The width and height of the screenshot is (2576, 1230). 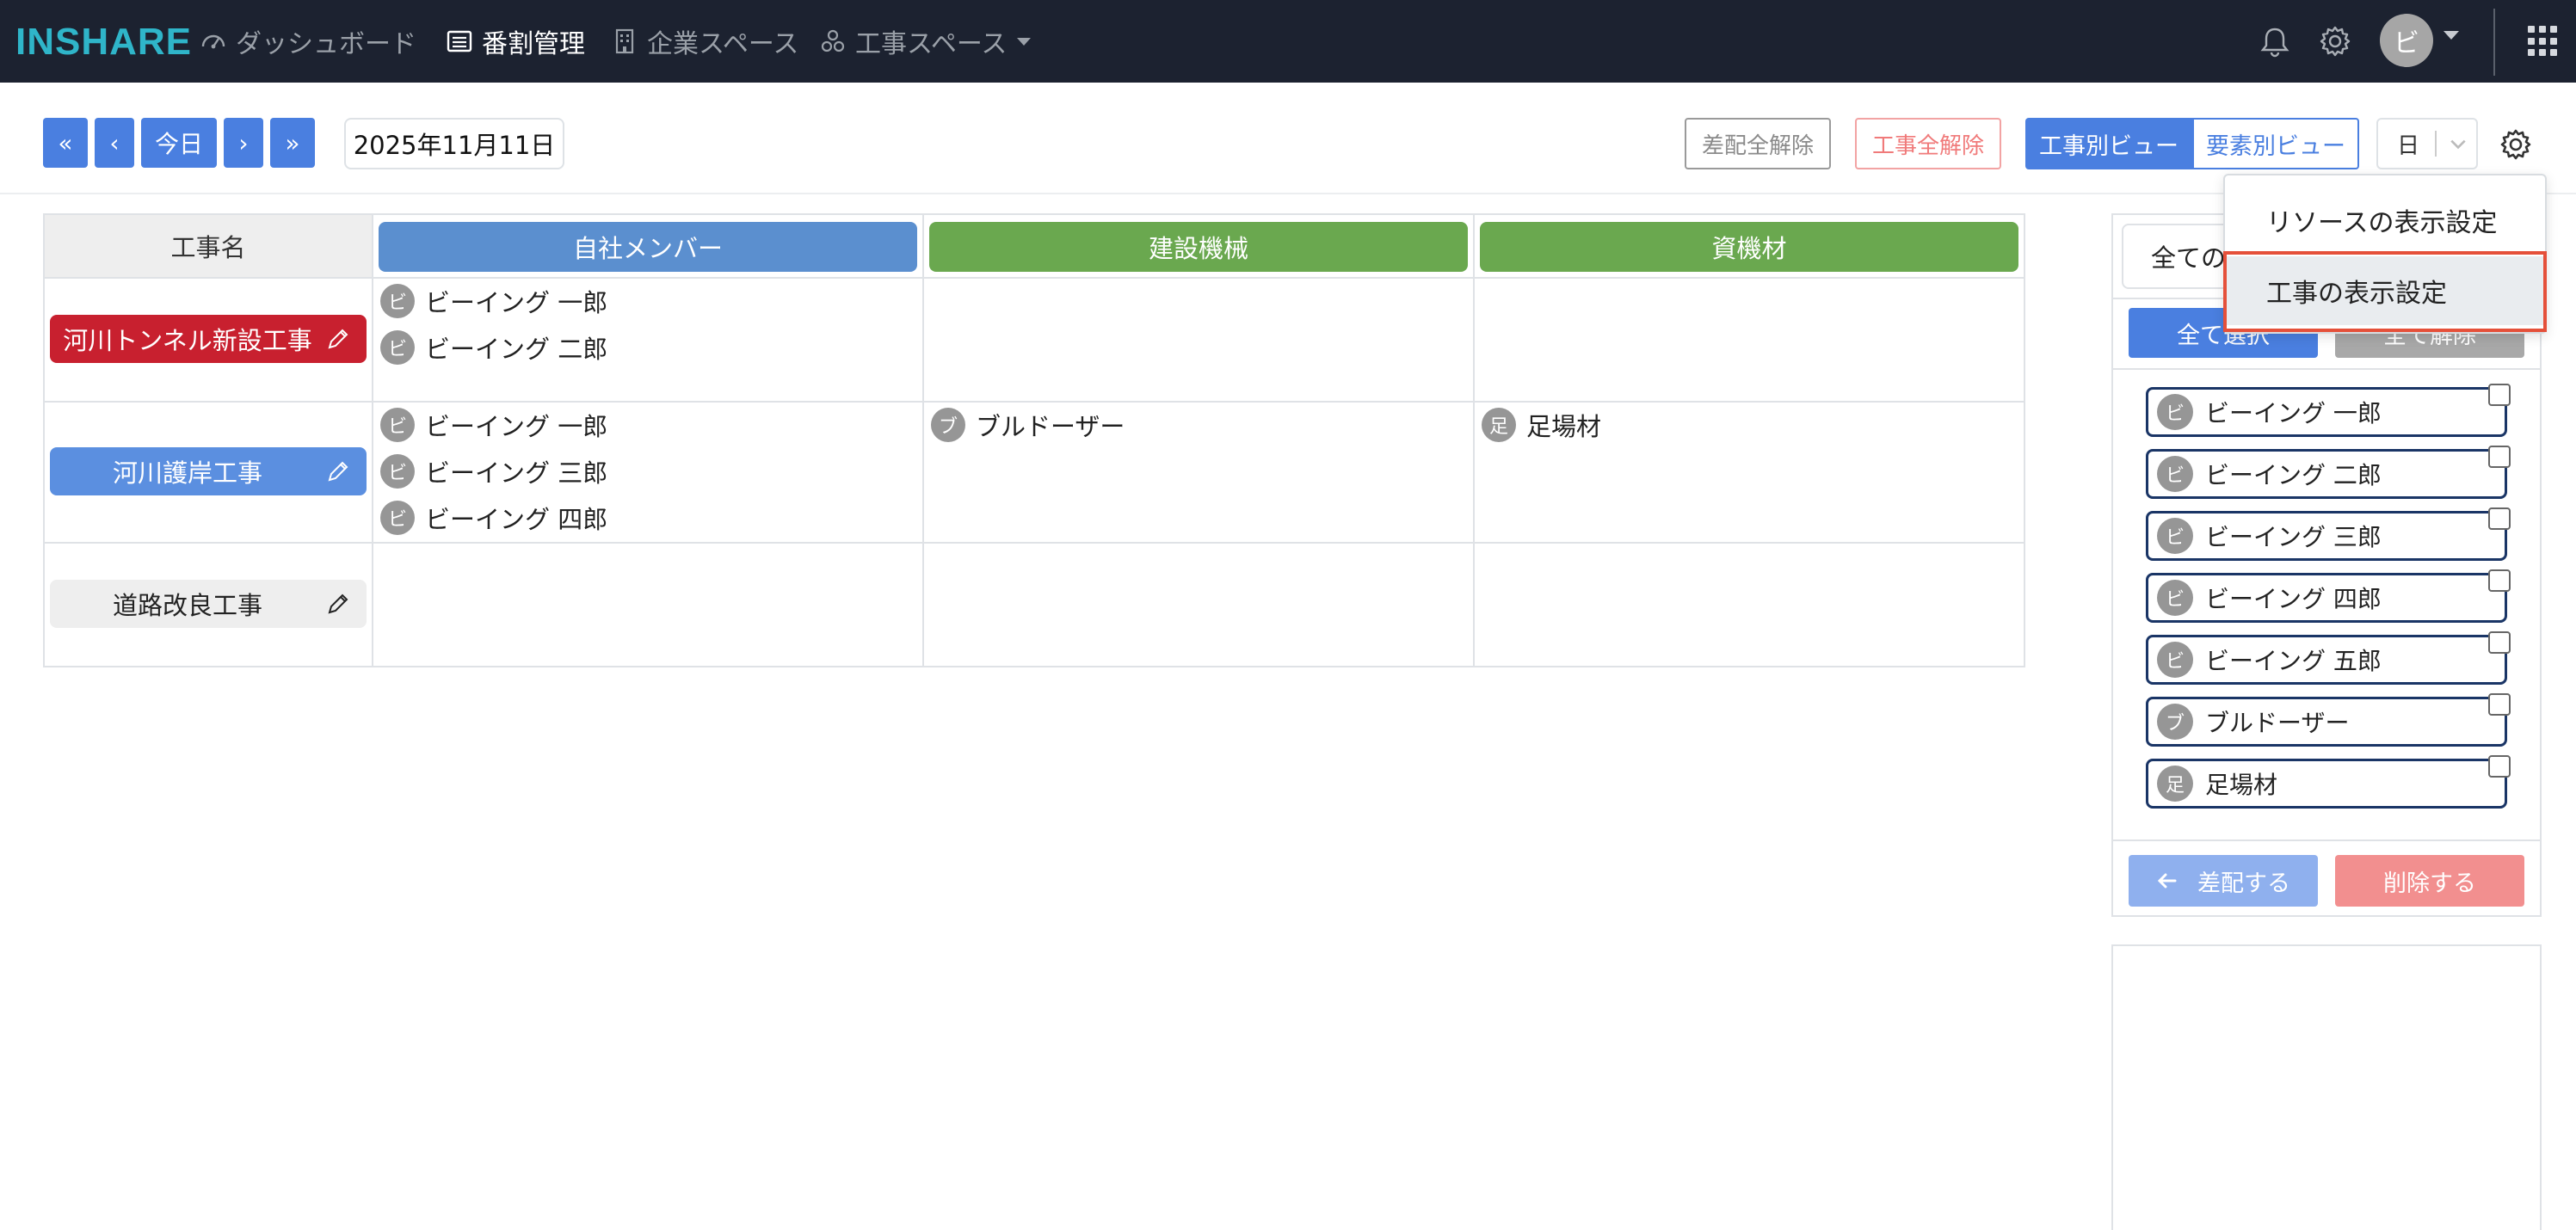 What do you see at coordinates (2408, 145) in the screenshot?
I see `period-value: 日` at bounding box center [2408, 145].